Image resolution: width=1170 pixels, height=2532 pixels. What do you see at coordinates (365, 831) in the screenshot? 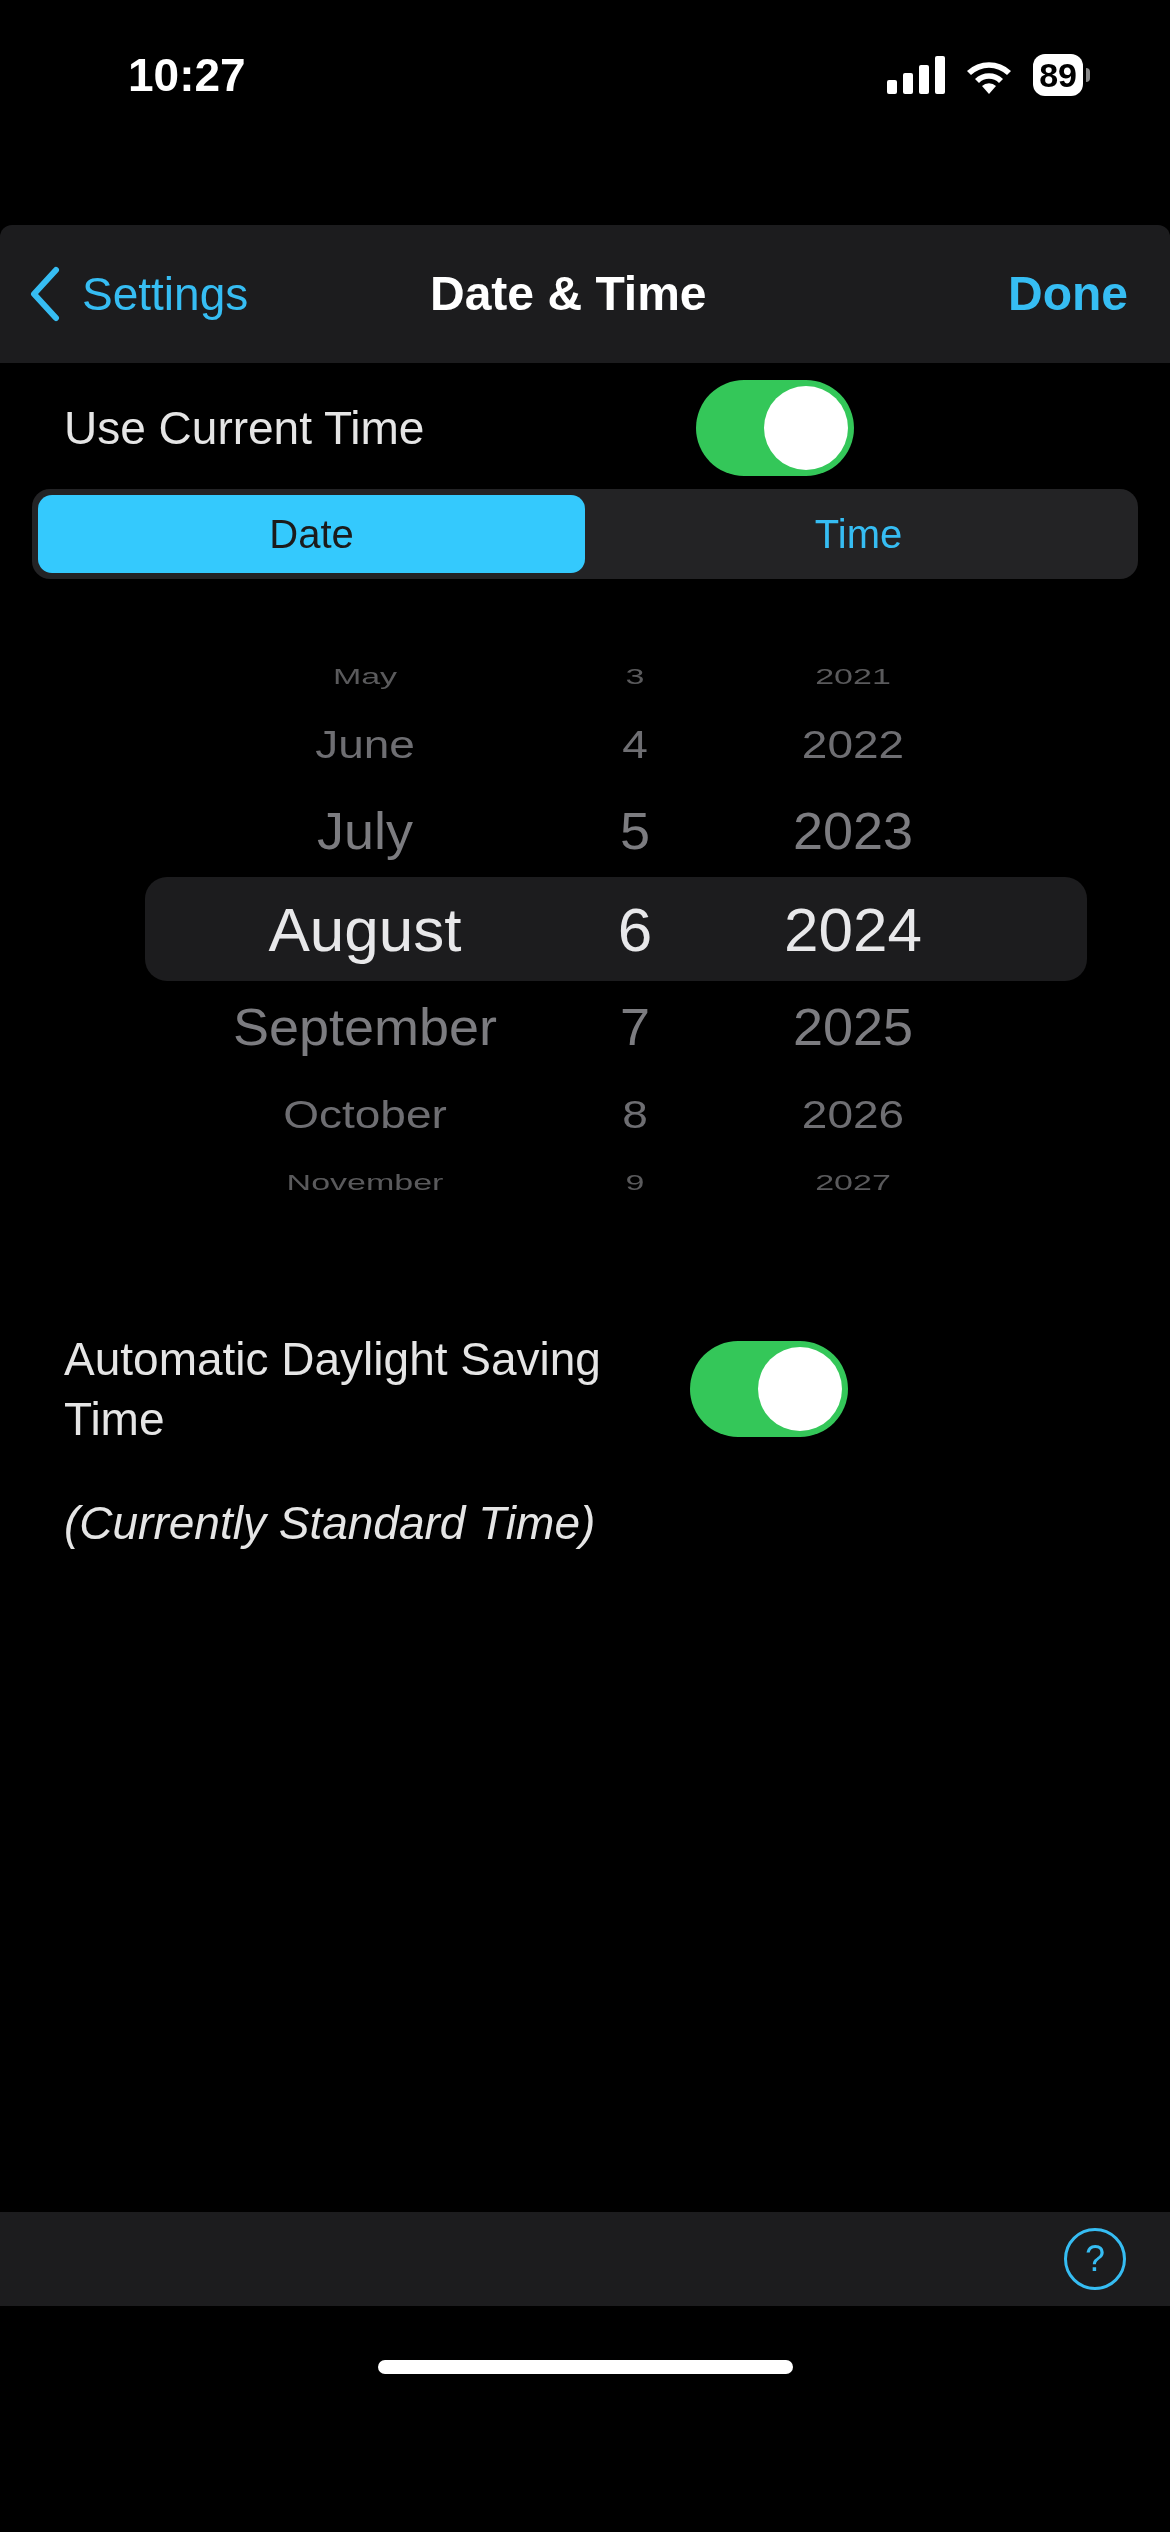
I see `picker-month: July` at bounding box center [365, 831].